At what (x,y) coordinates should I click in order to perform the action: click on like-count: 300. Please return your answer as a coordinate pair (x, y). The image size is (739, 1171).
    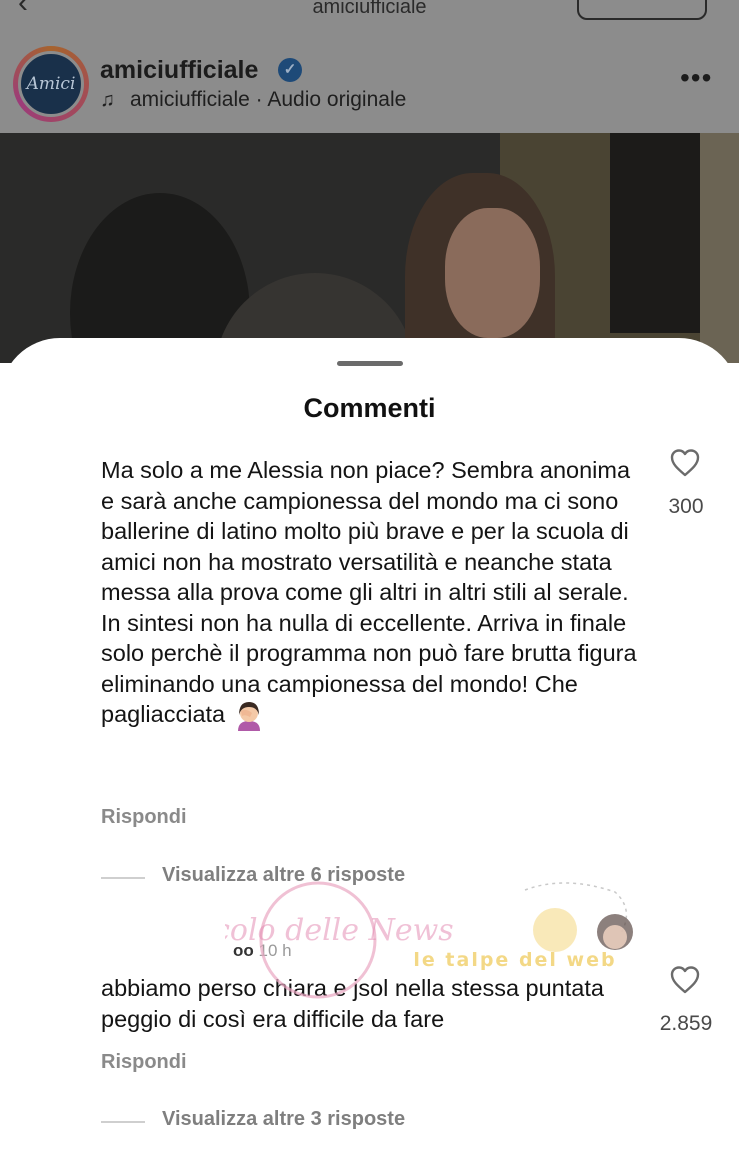
    Looking at the image, I should click on (686, 506).